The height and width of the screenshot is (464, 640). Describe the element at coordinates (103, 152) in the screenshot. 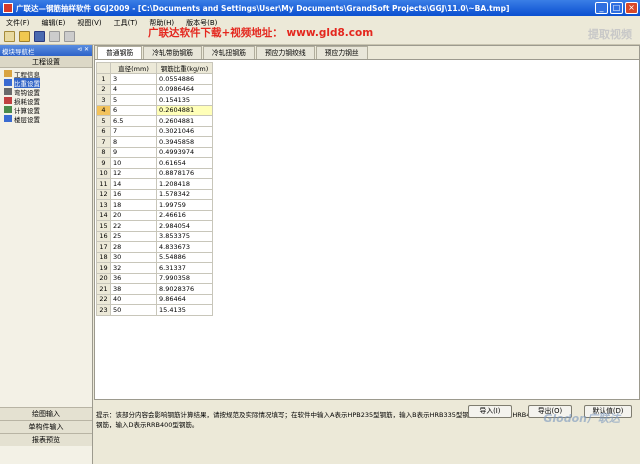

I see `row-number-cell: 8` at that location.